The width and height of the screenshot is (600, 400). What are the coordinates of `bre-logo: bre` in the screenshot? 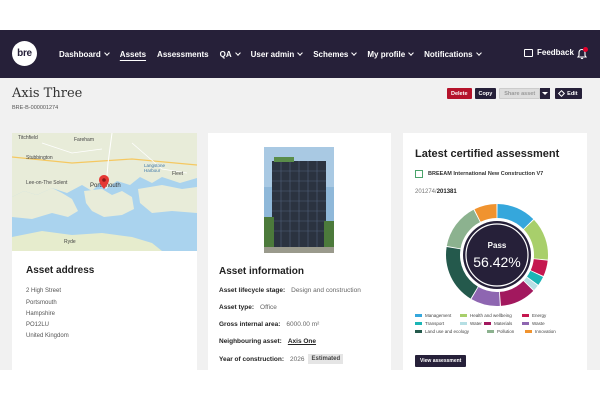 It's located at (24, 53).